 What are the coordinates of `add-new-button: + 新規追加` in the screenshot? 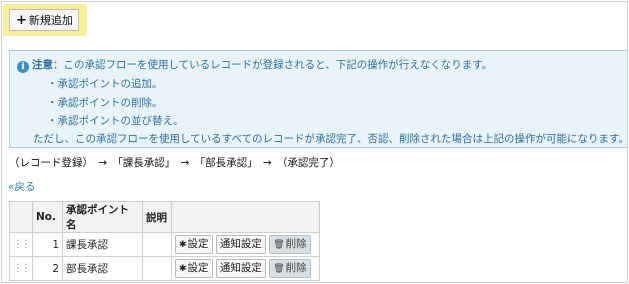 It's located at (44, 20).